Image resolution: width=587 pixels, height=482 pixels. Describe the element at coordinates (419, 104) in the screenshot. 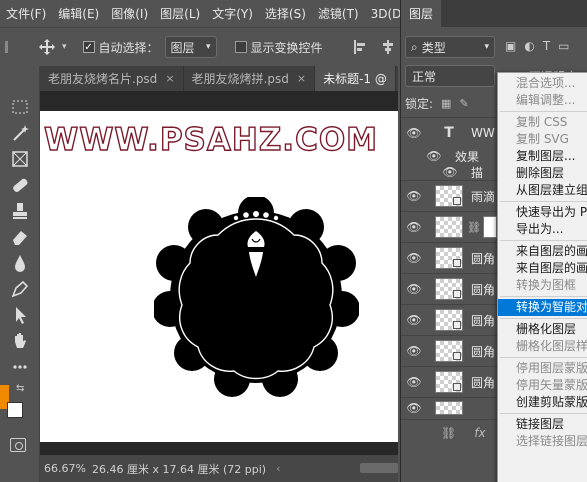

I see `lock-label: 锁定:` at that location.